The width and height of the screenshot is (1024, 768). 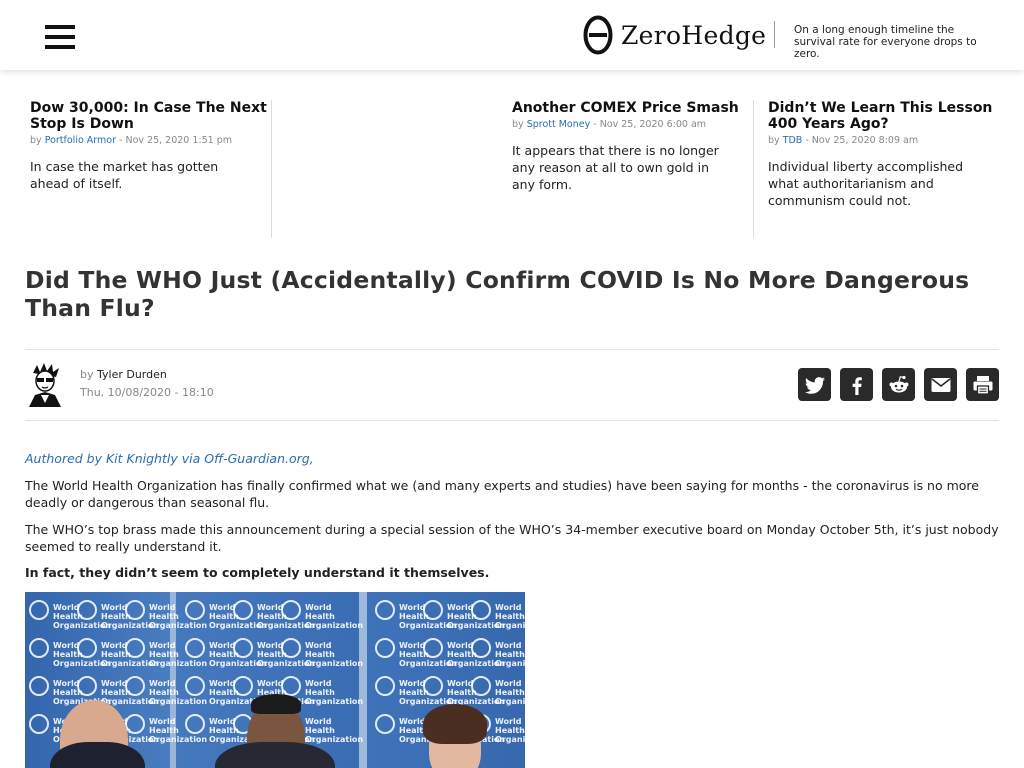 I want to click on teaser-date: - Nov 25, 2020 6:00 am, so click(x=648, y=124).